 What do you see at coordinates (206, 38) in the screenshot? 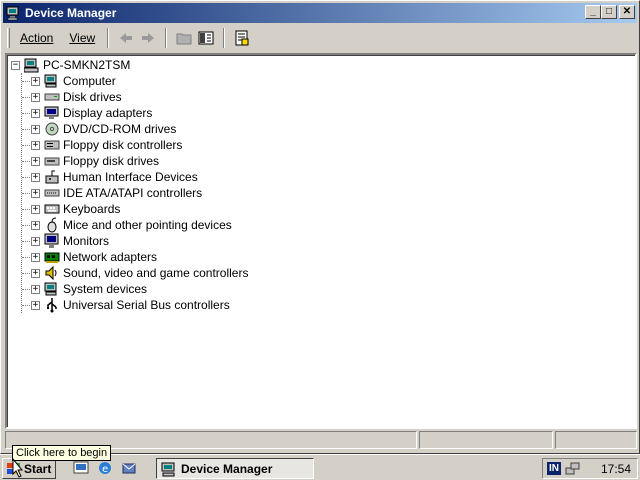
I see `show-hide-tree-button` at bounding box center [206, 38].